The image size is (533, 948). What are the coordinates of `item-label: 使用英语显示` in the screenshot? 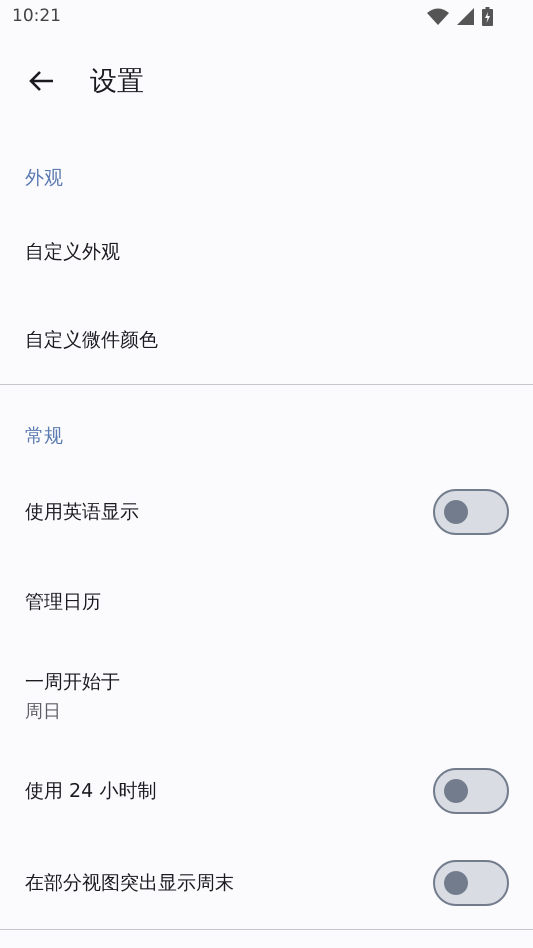 It's located at (82, 512).